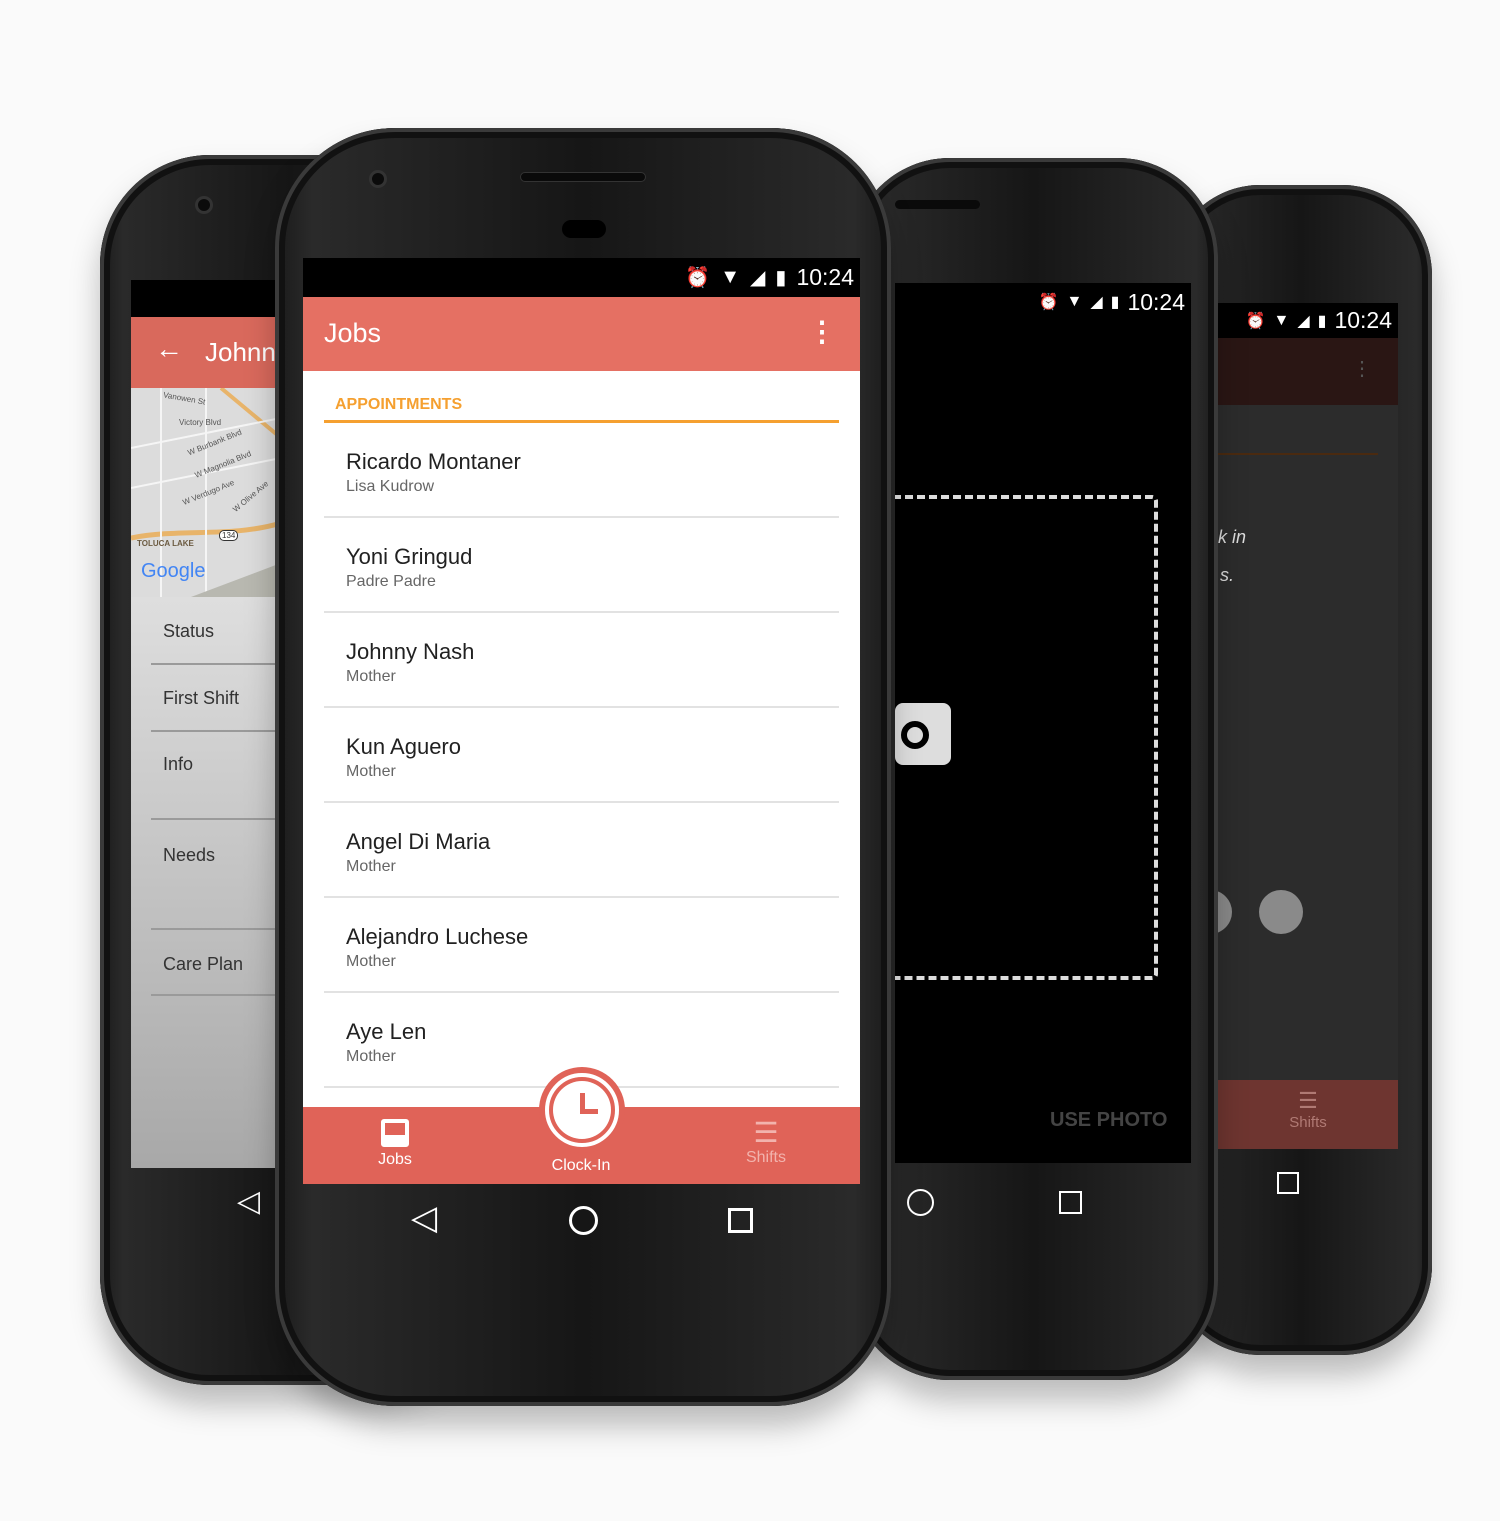 The height and width of the screenshot is (1521, 1500). Describe the element at coordinates (1227, 575) in the screenshot. I see `text-line: s.` at that location.